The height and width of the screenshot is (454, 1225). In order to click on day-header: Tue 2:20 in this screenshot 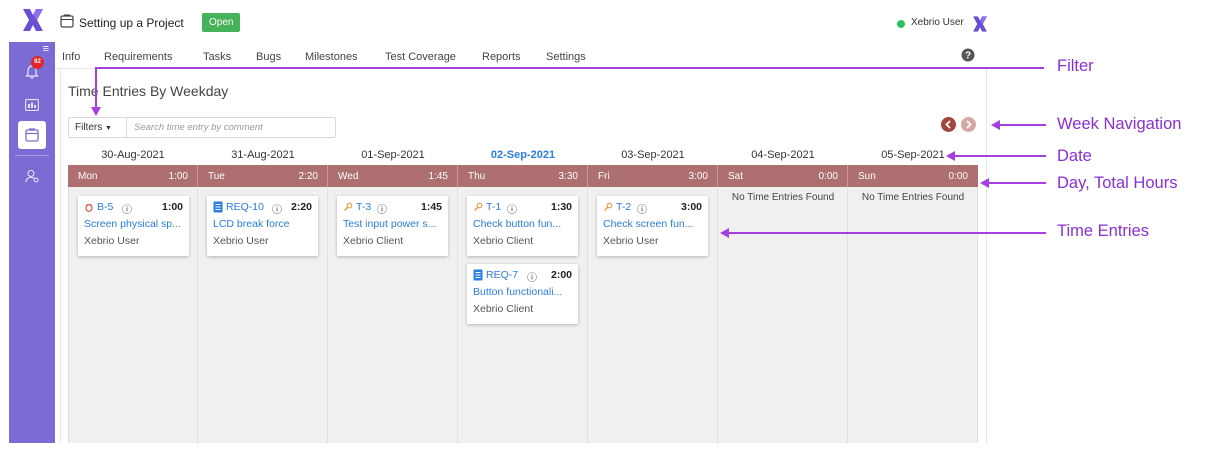, I will do `click(263, 176)`.